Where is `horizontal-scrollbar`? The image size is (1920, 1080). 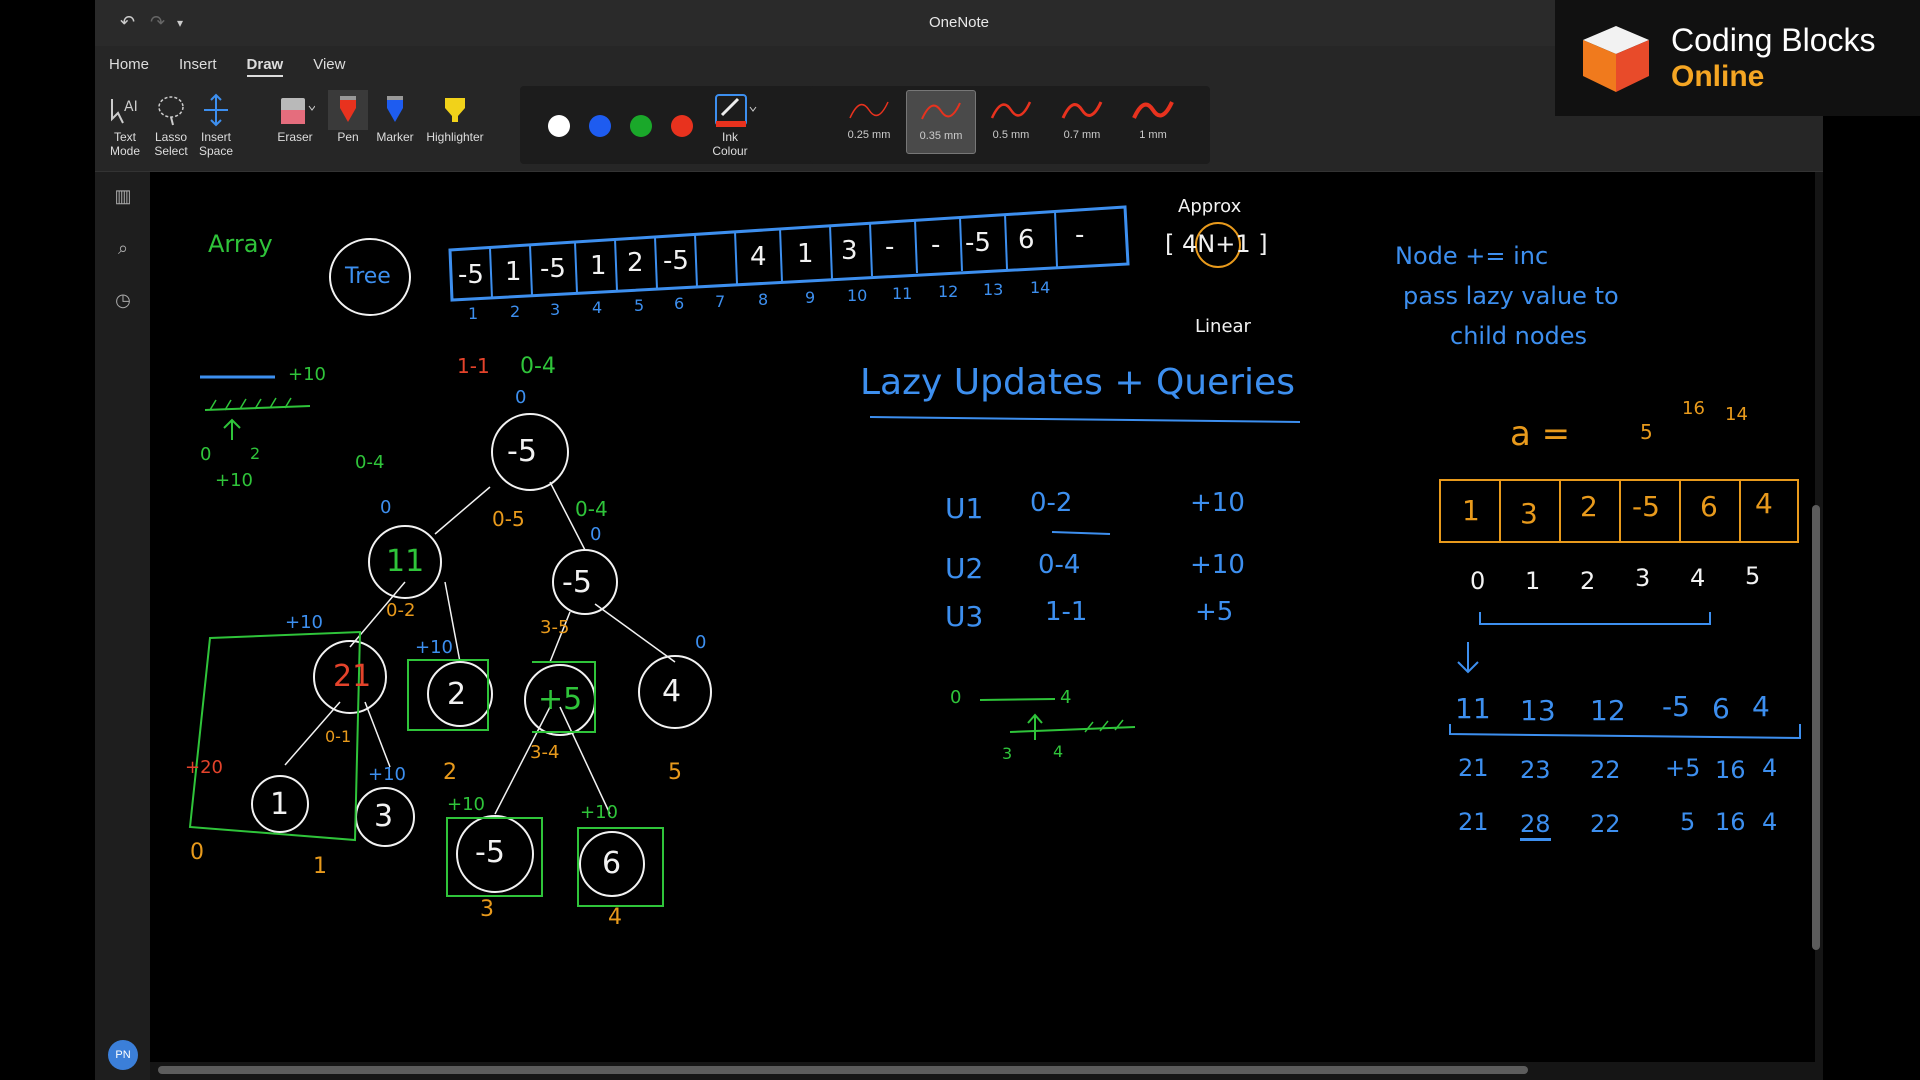 horizontal-scrollbar is located at coordinates (843, 1070).